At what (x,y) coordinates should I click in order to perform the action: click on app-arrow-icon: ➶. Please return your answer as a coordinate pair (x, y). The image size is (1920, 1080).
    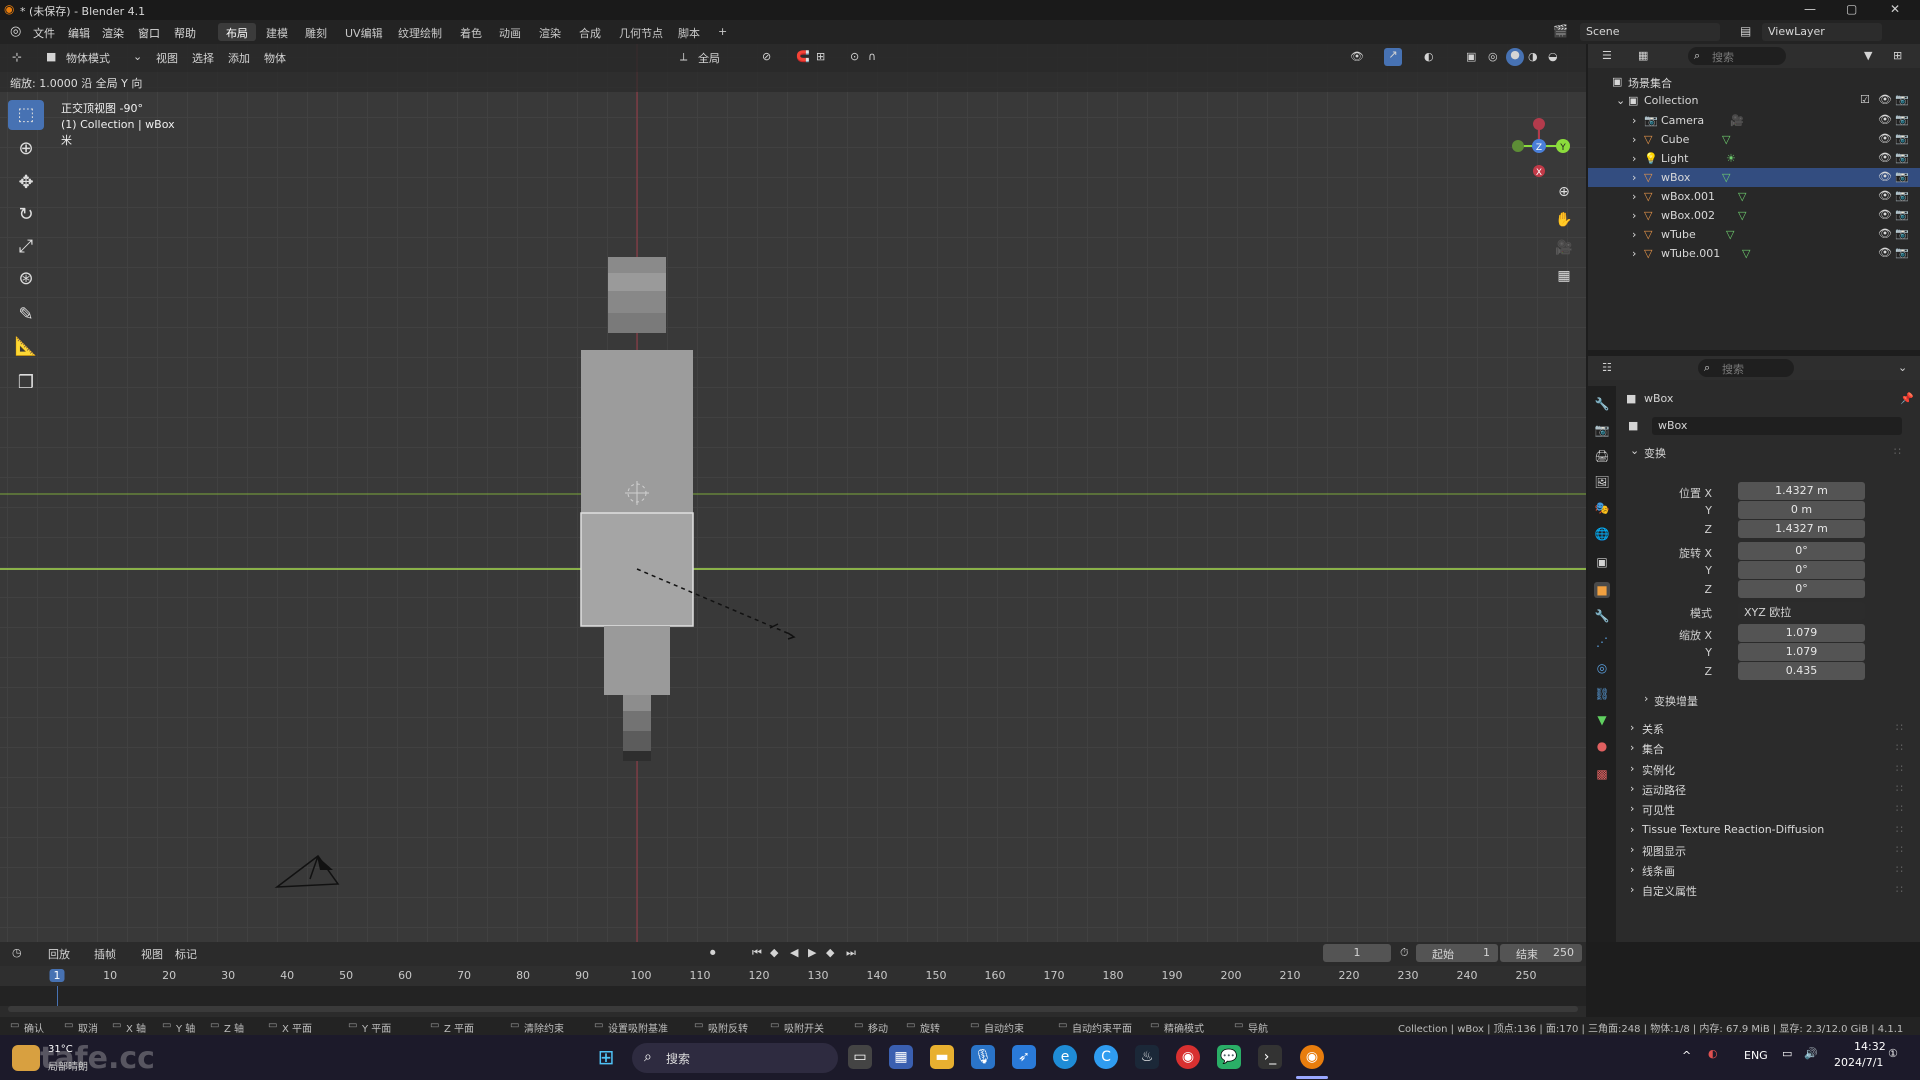
    Looking at the image, I should click on (1024, 1057).